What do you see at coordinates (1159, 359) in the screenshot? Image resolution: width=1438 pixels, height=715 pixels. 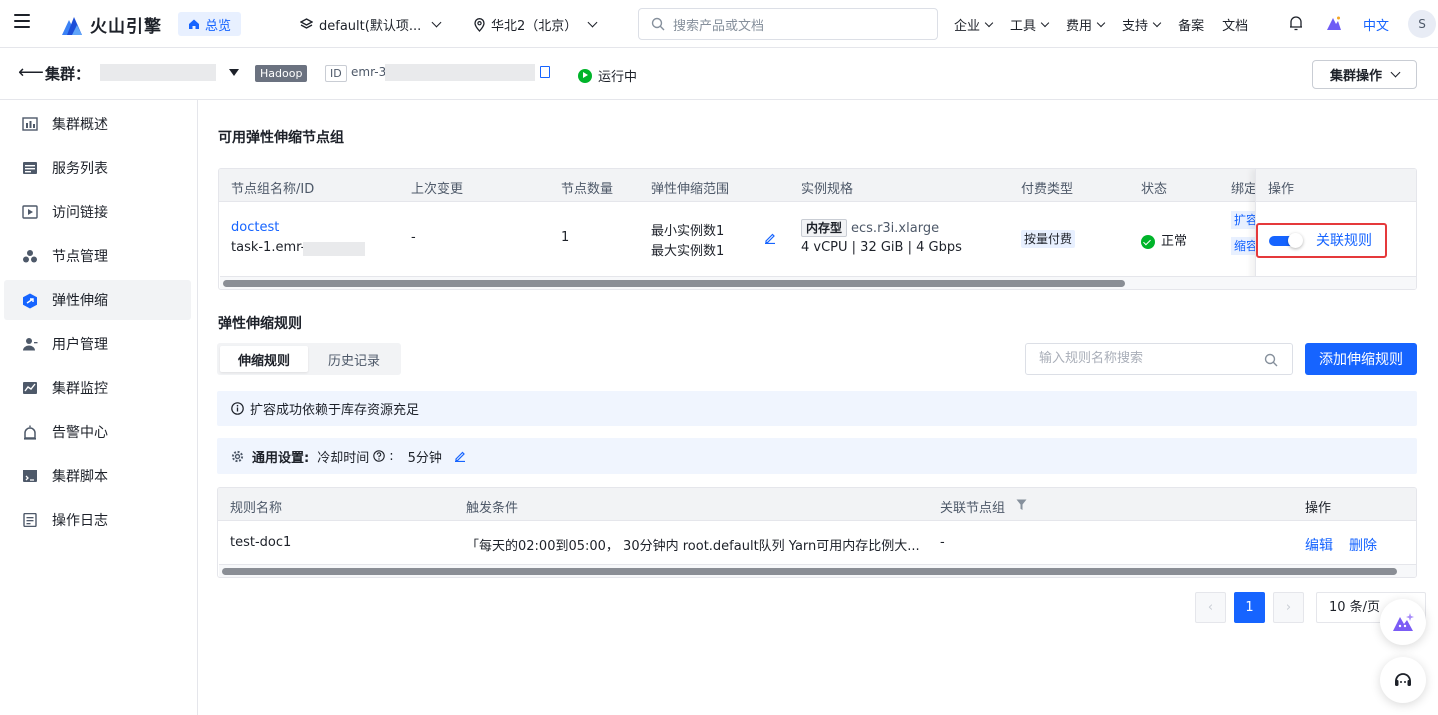 I see `rule-search-input: 输入规则名称搜索` at bounding box center [1159, 359].